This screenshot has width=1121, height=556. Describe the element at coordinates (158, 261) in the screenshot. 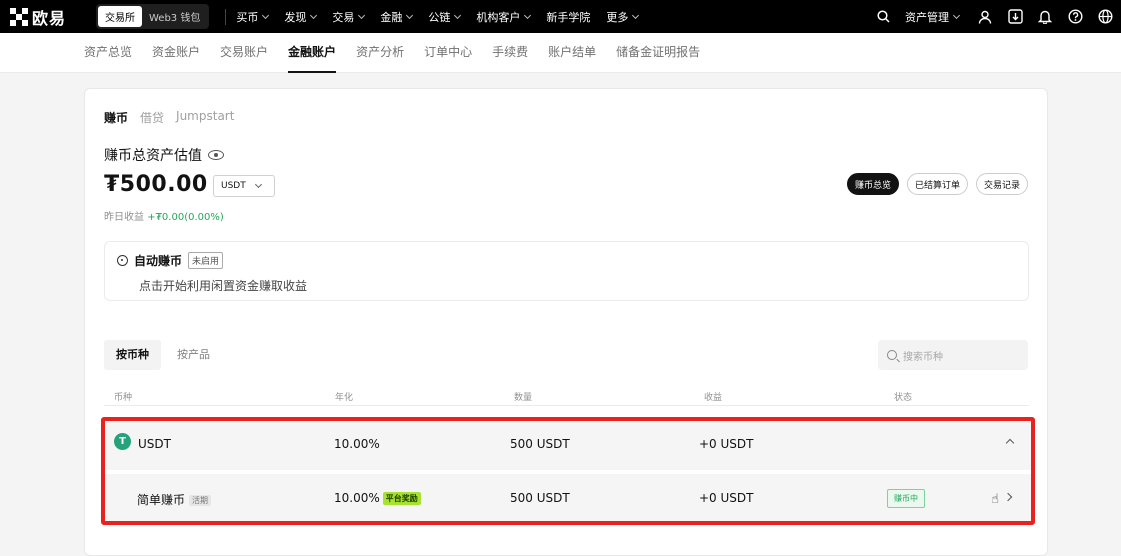

I see `auto-earn-label: 自动赚币` at that location.